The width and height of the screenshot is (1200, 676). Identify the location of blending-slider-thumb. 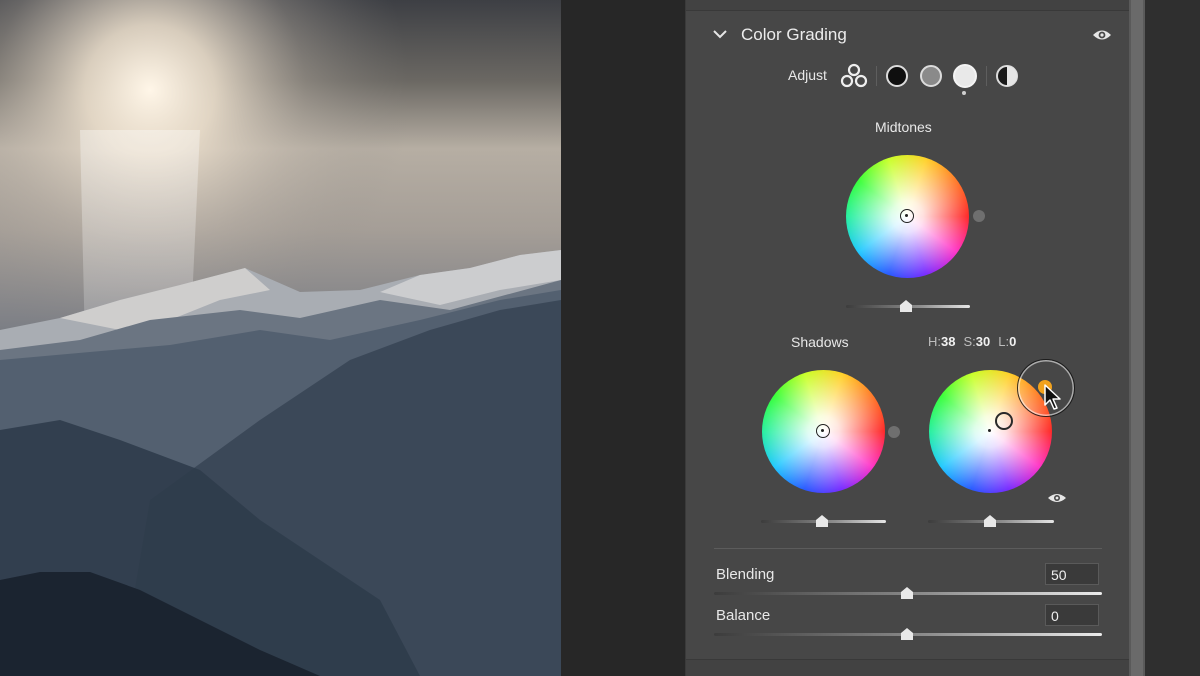
(907, 593).